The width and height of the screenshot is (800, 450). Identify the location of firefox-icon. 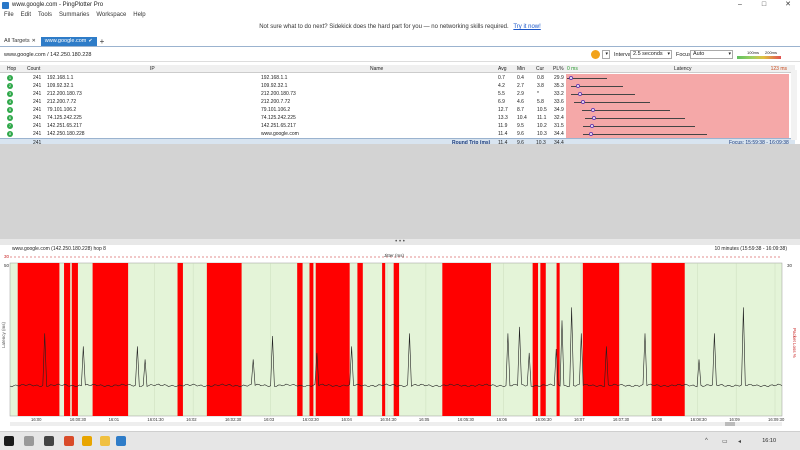
(87, 441).